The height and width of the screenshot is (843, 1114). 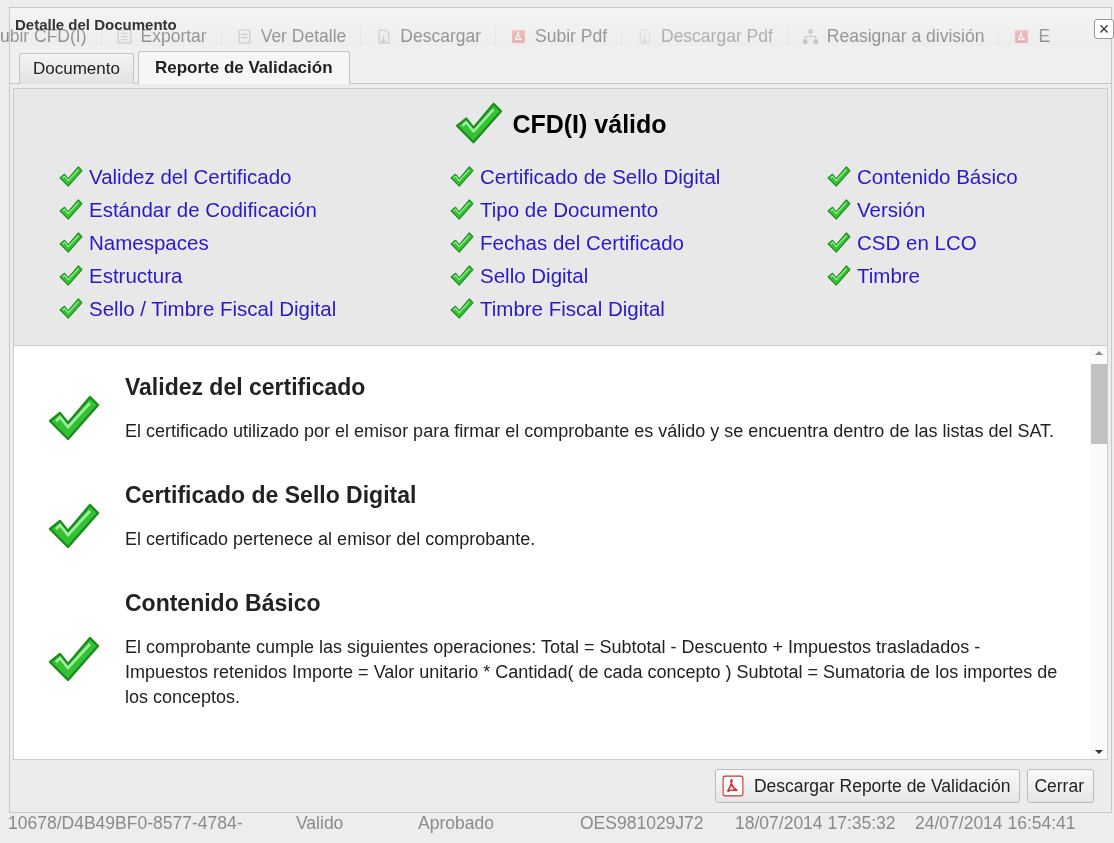 What do you see at coordinates (569, 210) in the screenshot?
I see `check-link: Tipo de Documento` at bounding box center [569, 210].